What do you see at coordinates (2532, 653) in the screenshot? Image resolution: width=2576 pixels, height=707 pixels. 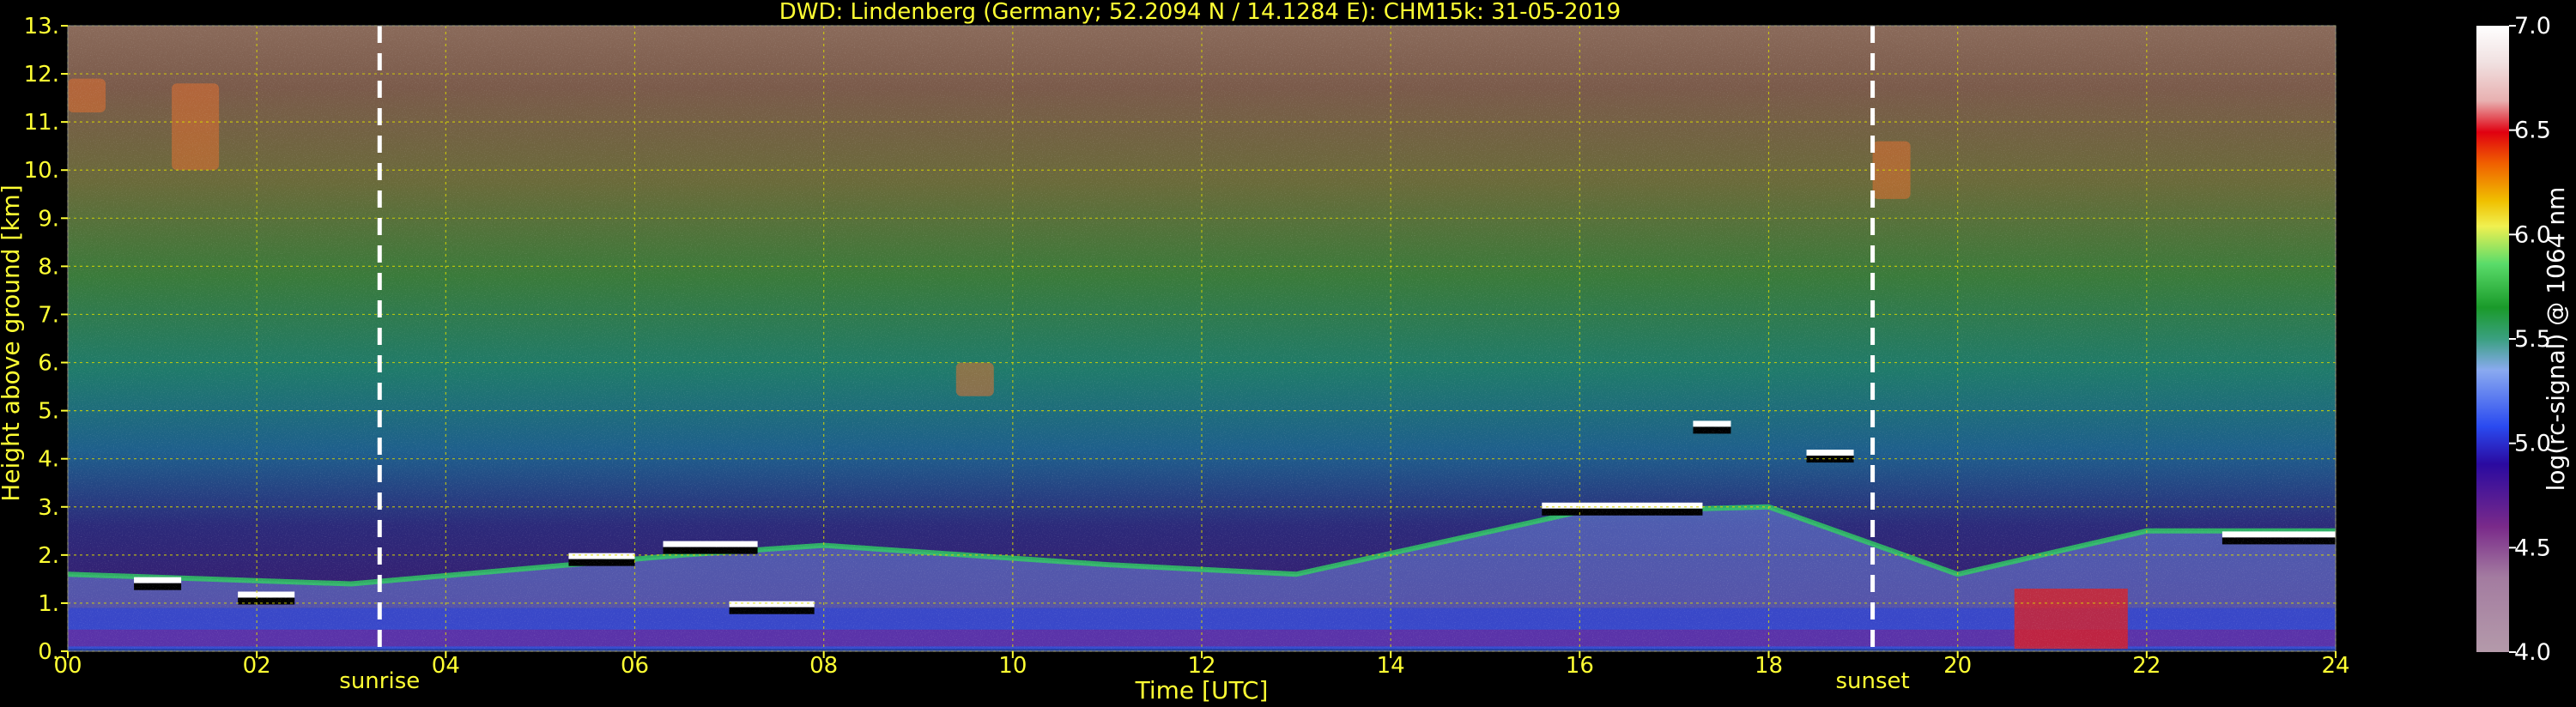 I see `colorbar-tick-label: 4.0` at bounding box center [2532, 653].